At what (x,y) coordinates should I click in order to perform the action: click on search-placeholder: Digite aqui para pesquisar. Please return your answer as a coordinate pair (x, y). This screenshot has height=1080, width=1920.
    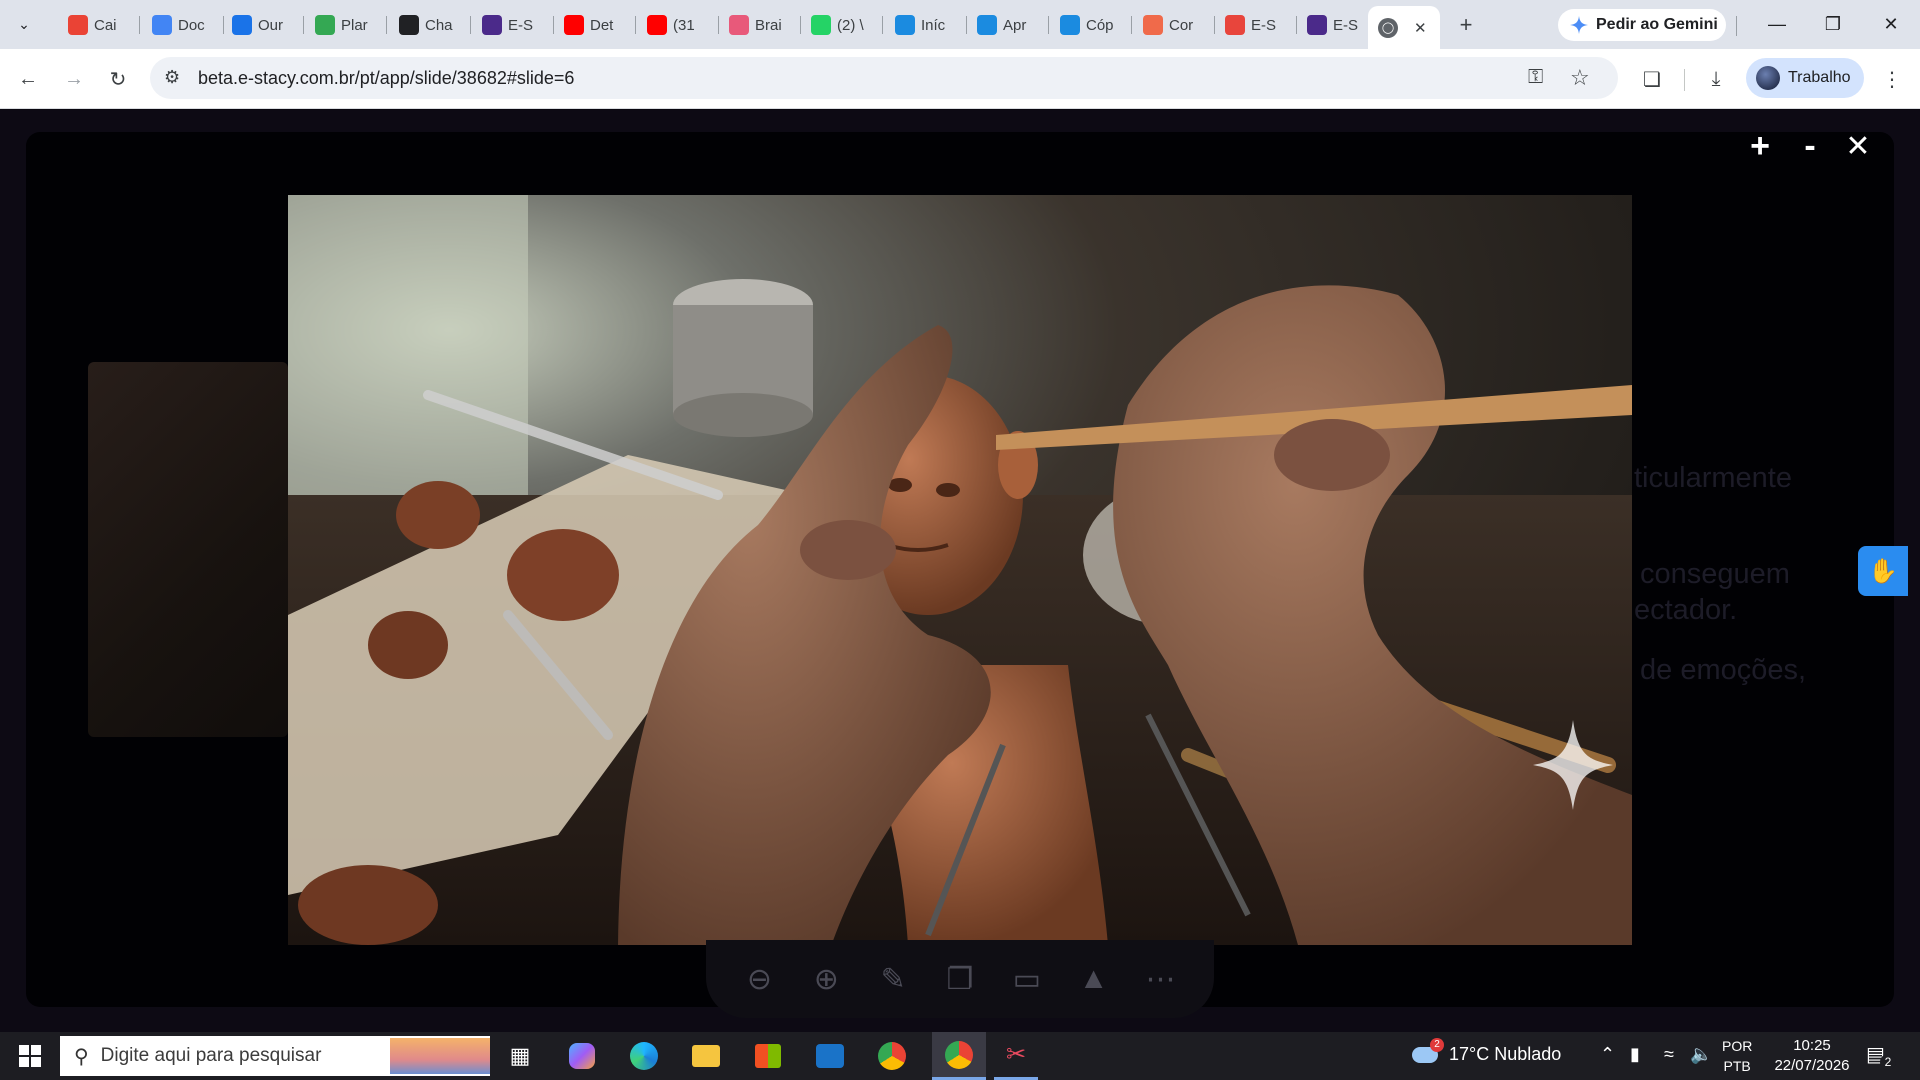
    Looking at the image, I should click on (211, 1055).